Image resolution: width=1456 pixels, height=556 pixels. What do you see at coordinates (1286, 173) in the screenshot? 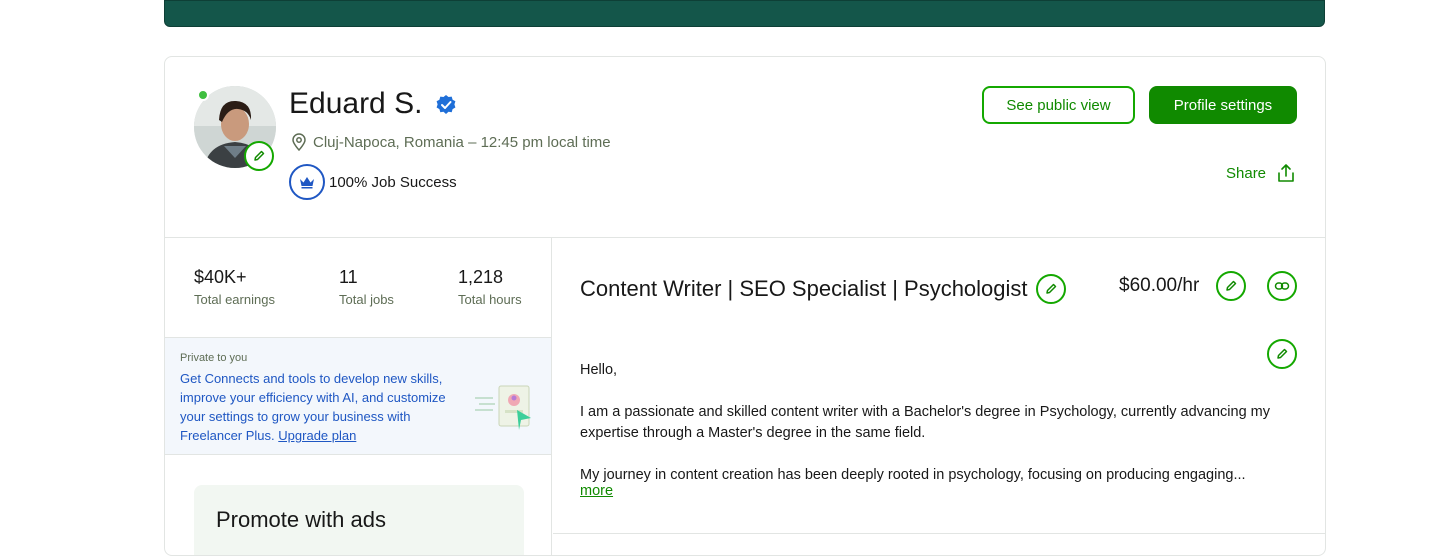
I see `share-icon` at bounding box center [1286, 173].